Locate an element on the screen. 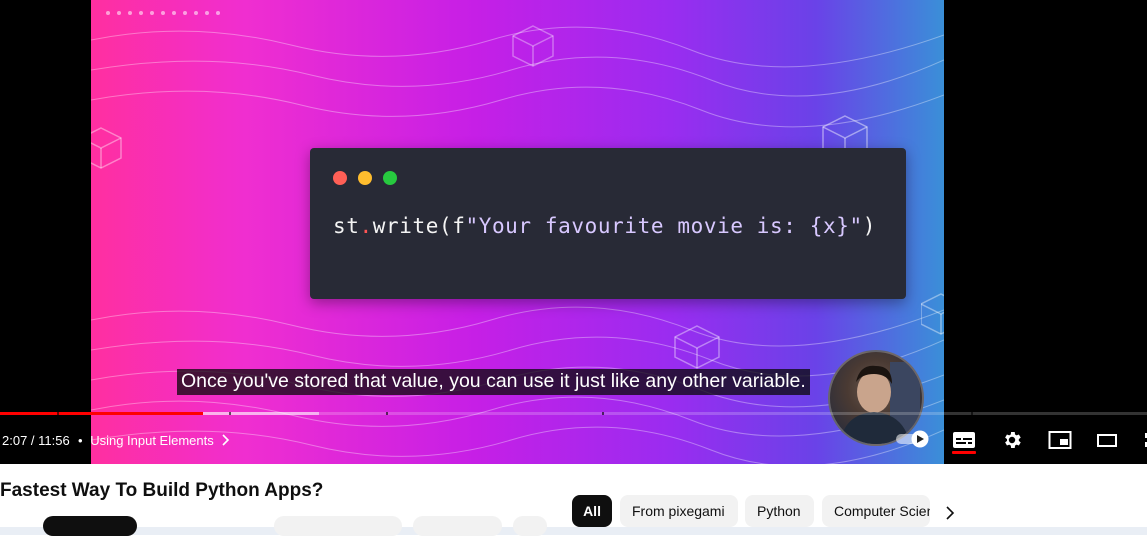 The image size is (1147, 536). more-actions-button is located at coordinates (530, 526).